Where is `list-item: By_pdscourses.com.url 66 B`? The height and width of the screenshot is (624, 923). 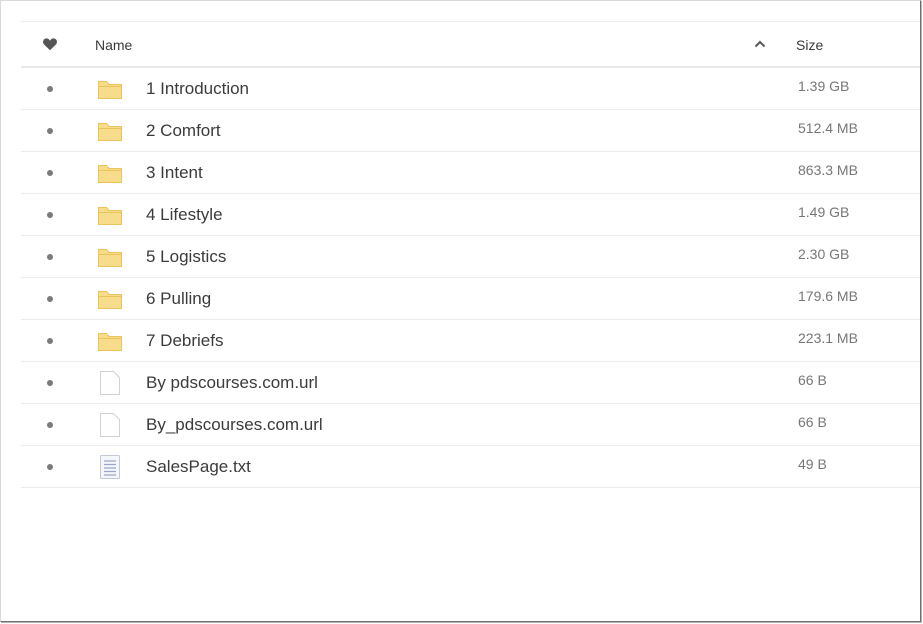 list-item: By_pdscourses.com.url 66 B is located at coordinates (470, 425).